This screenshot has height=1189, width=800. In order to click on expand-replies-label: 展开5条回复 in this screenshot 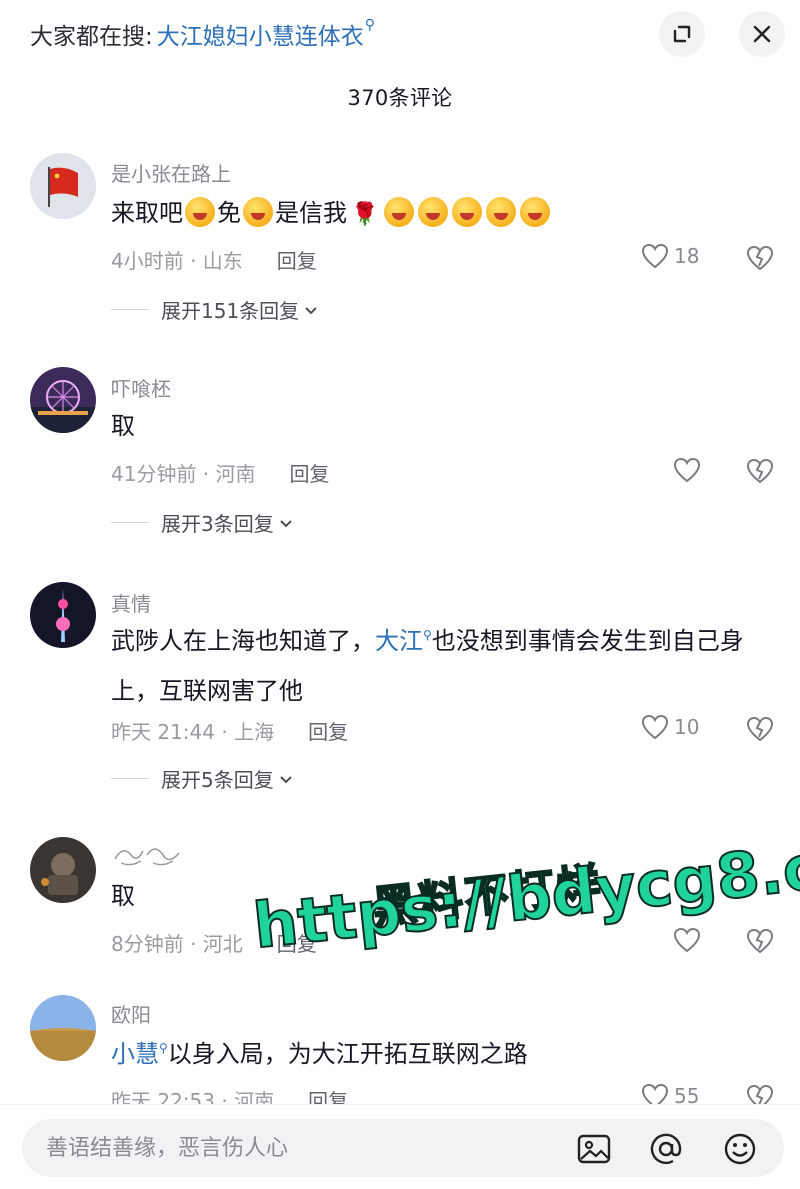, I will do `click(217, 780)`.